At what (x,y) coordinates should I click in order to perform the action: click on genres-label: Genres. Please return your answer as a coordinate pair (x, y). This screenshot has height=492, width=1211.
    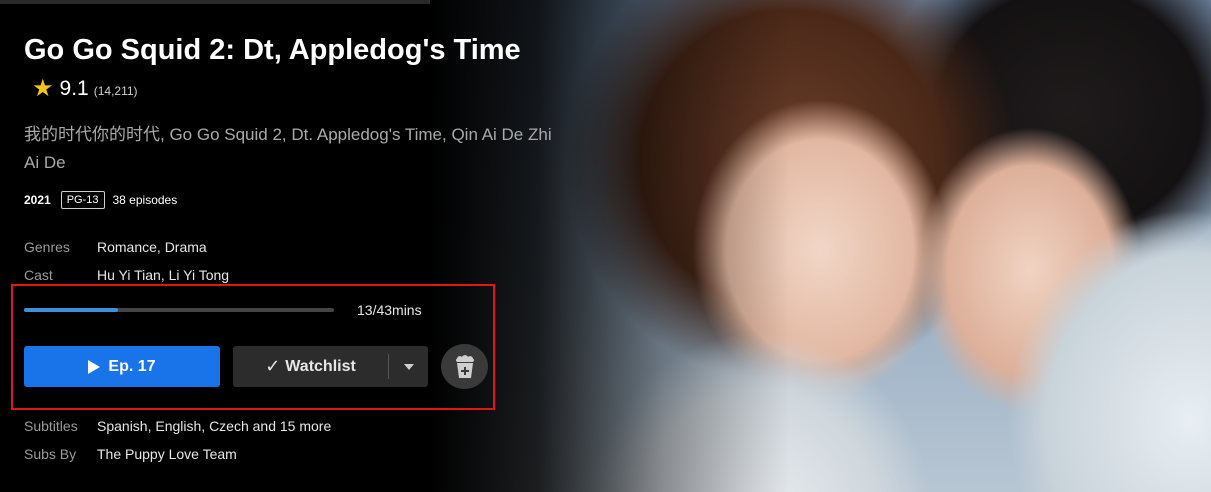
    Looking at the image, I should click on (47, 247).